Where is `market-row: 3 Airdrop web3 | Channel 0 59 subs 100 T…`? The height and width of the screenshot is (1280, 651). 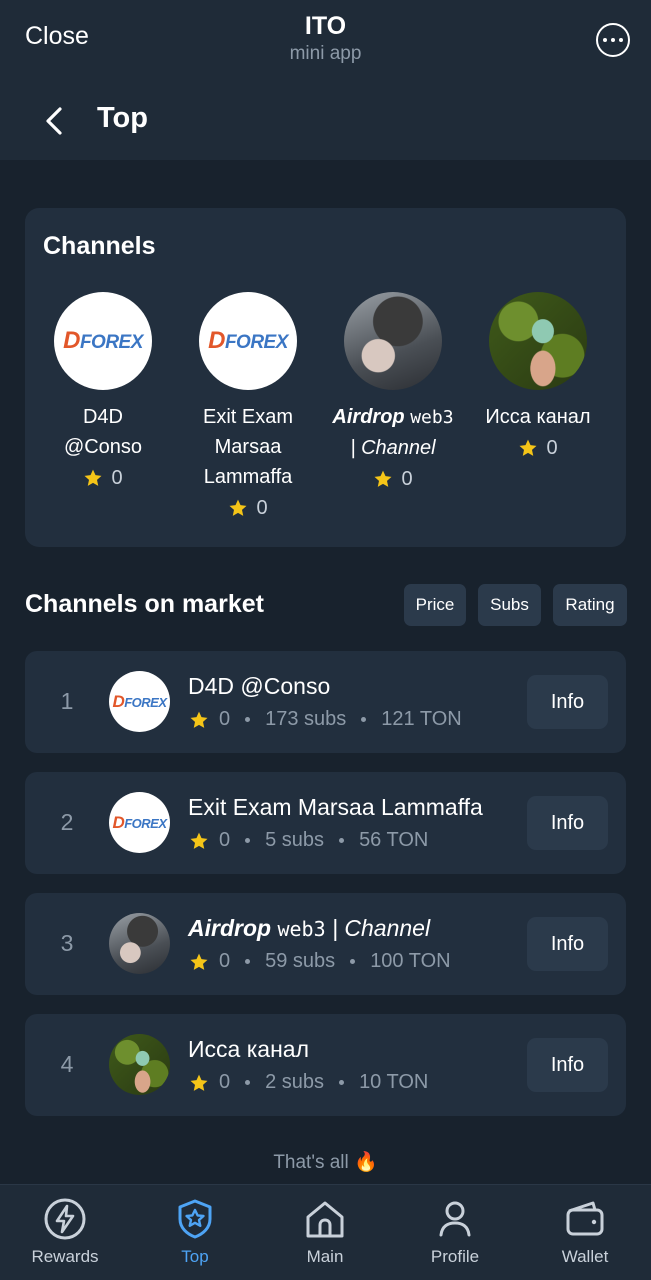 market-row: 3 Airdrop web3 | Channel 0 59 subs 100 T… is located at coordinates (325, 944).